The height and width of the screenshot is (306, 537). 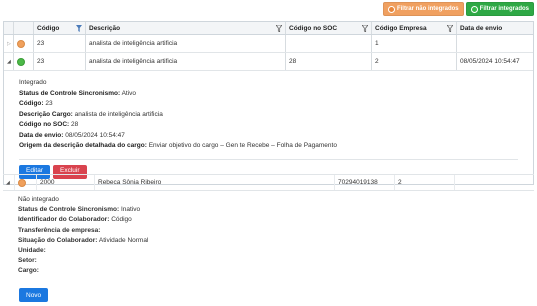 I want to click on header-data-envio-label: Data de envio, so click(x=481, y=28).